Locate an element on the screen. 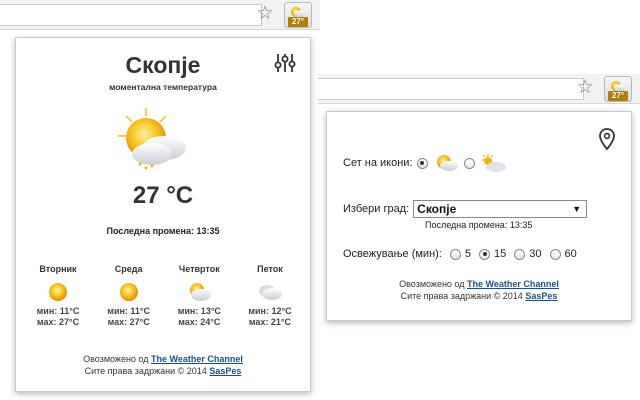  min-temp: мин: 12°C is located at coordinates (270, 311).